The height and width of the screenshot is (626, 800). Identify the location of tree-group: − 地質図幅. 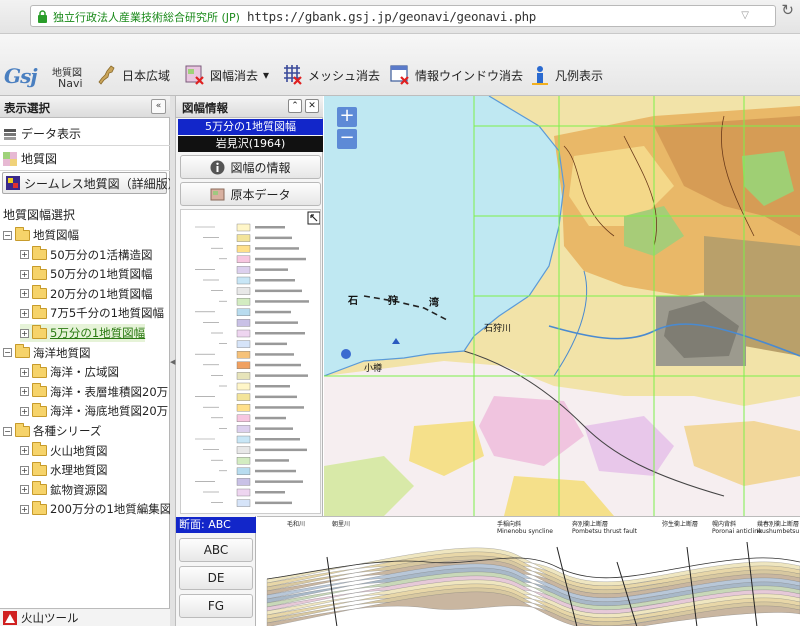
(41, 235).